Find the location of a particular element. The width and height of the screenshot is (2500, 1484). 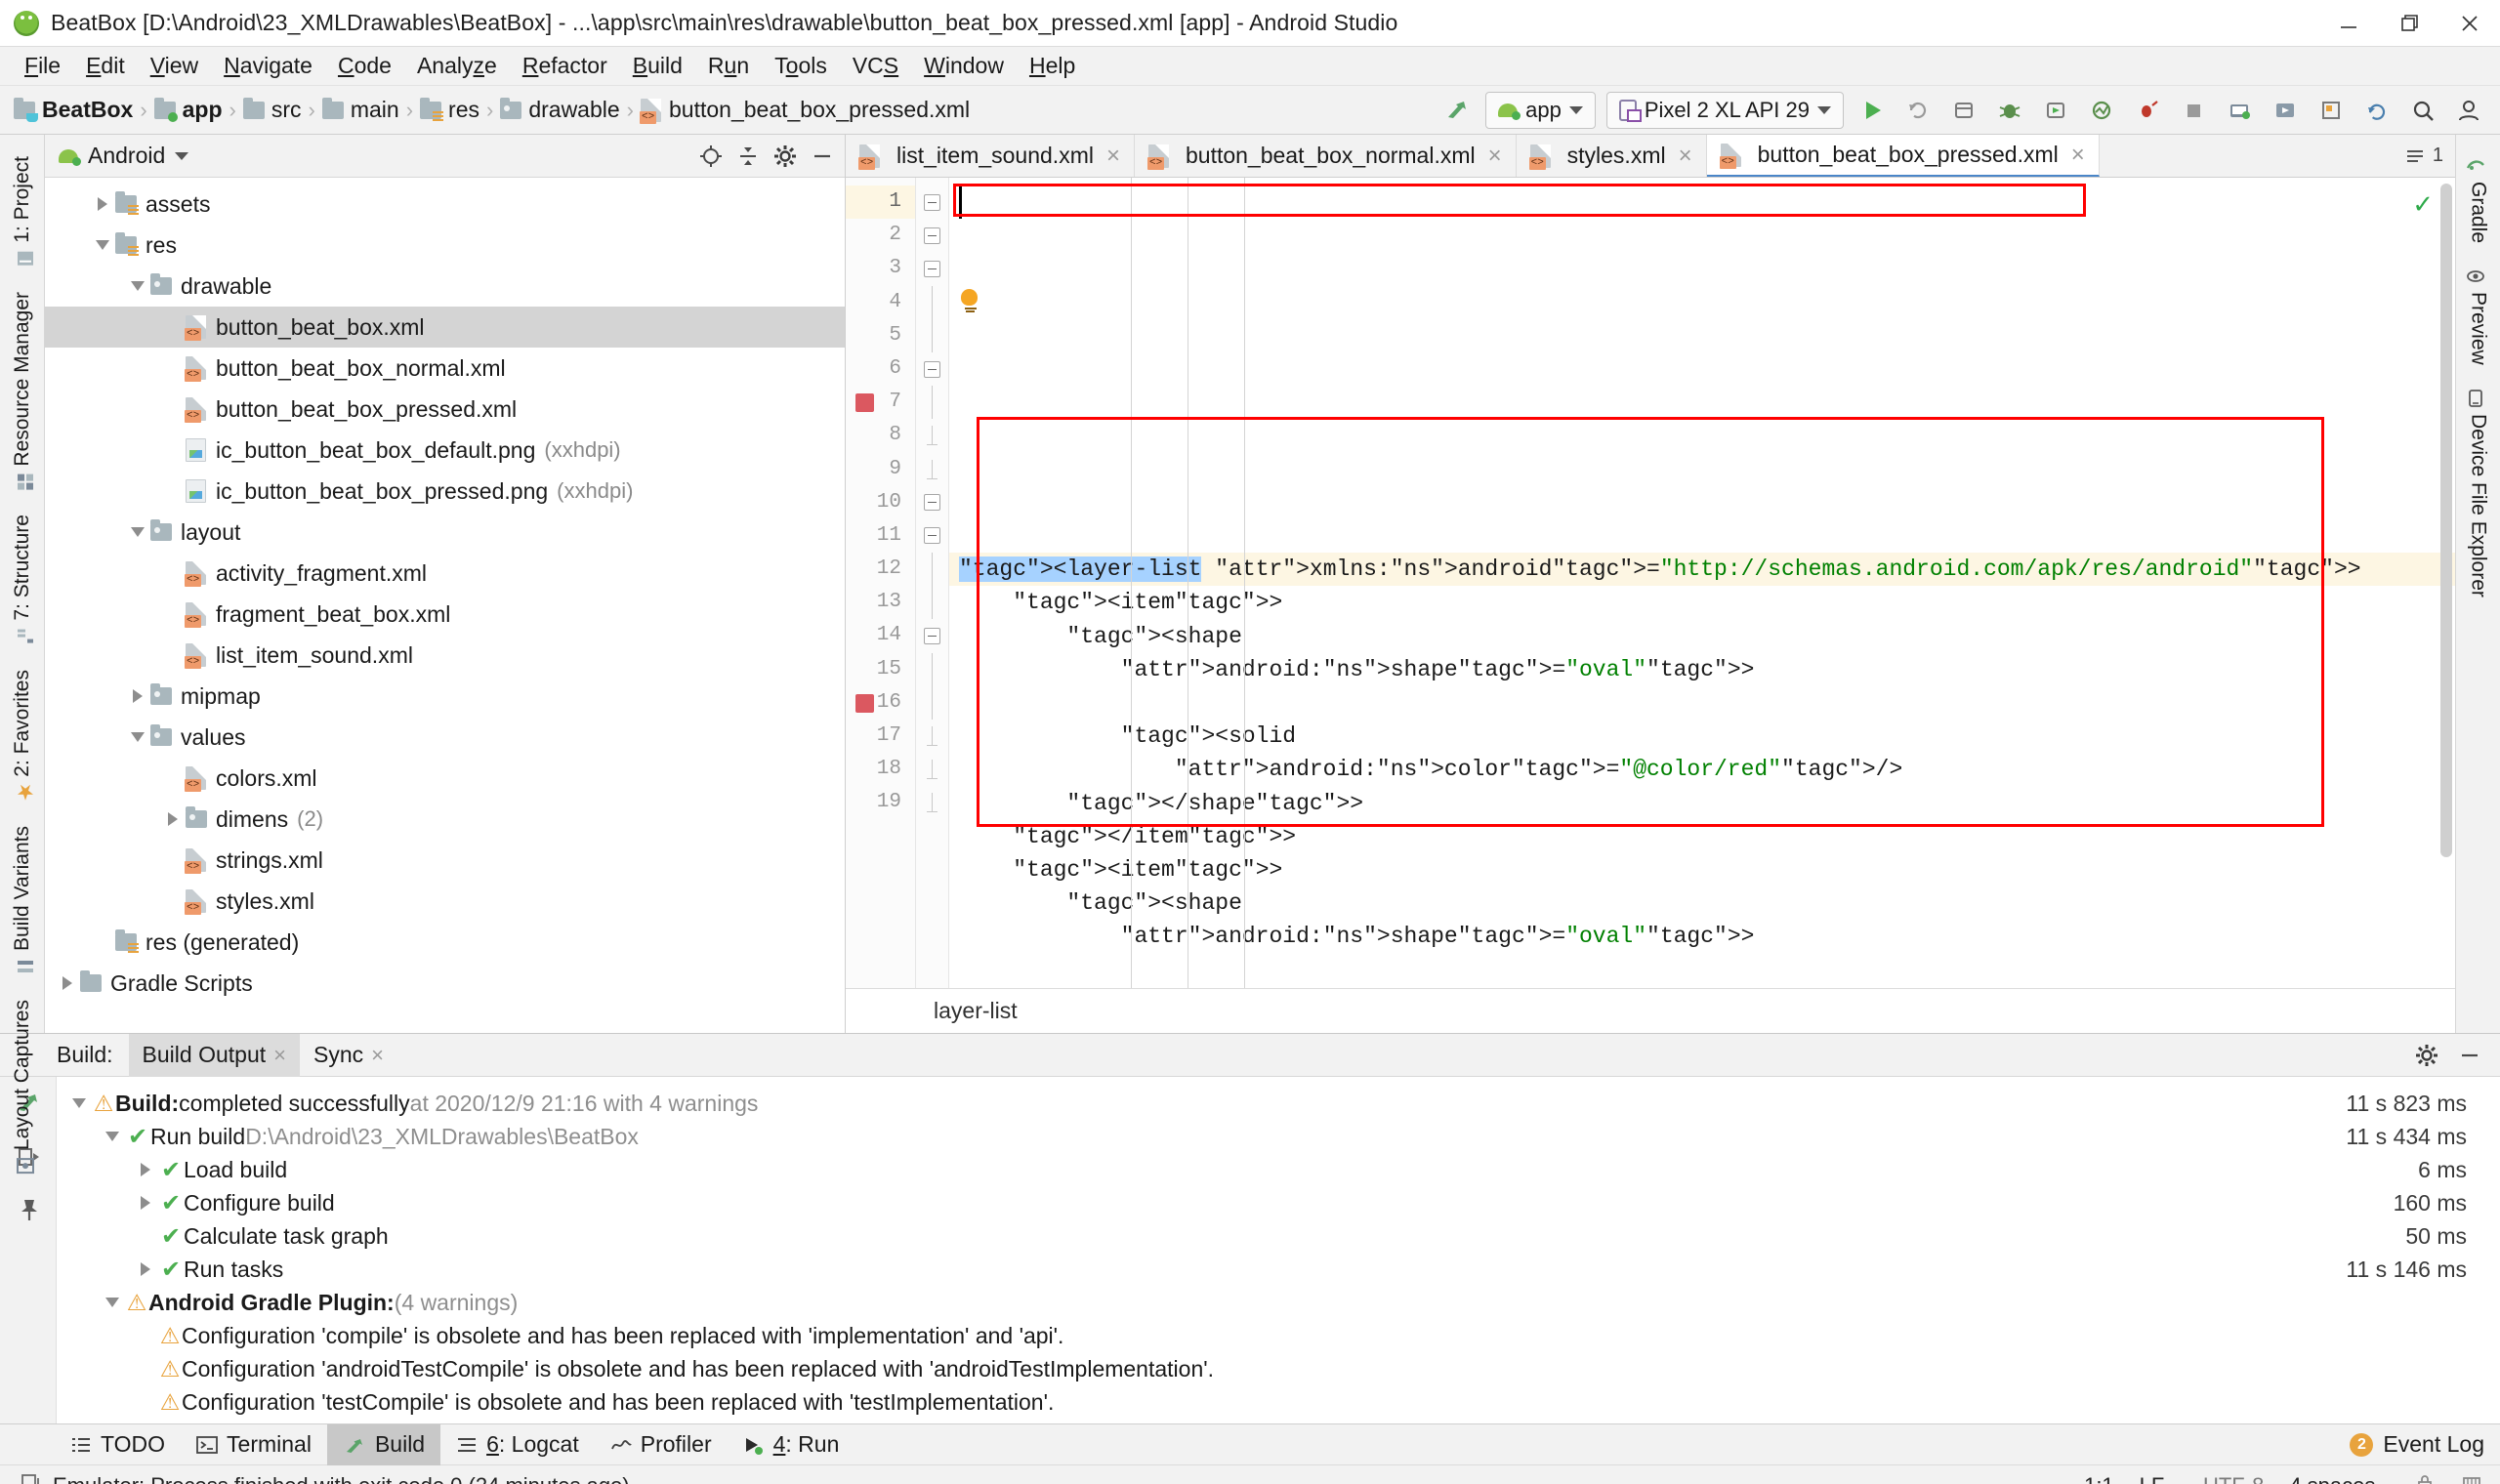

maximize-button is located at coordinates (2409, 23).